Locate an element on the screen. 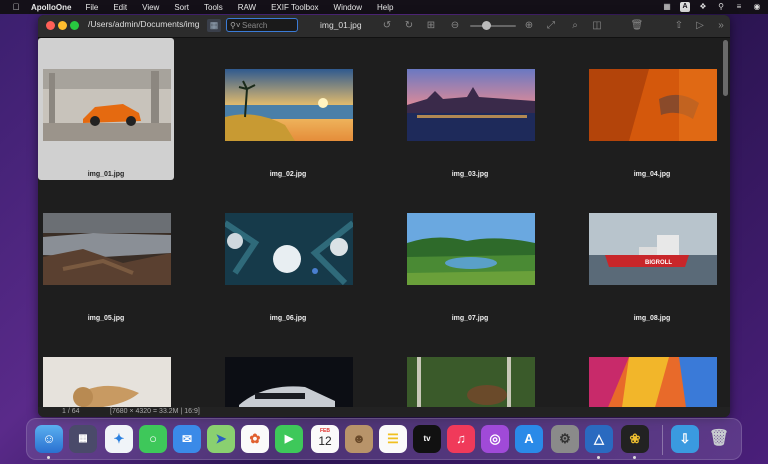 This screenshot has width=768, height=464. zoom-window-button is located at coordinates (74, 25).